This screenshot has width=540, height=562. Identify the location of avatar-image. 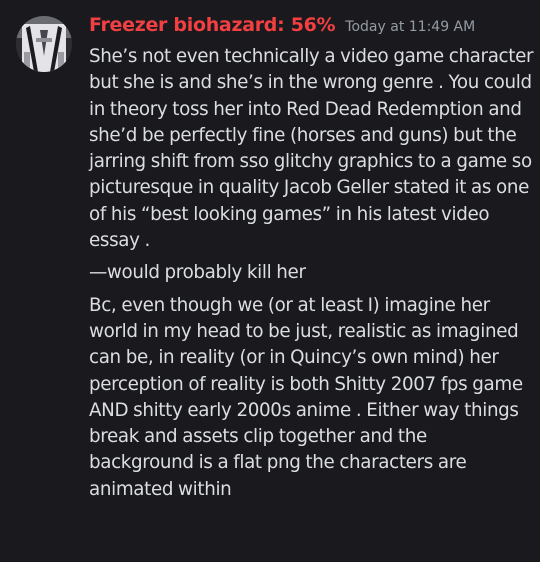
(44, 44).